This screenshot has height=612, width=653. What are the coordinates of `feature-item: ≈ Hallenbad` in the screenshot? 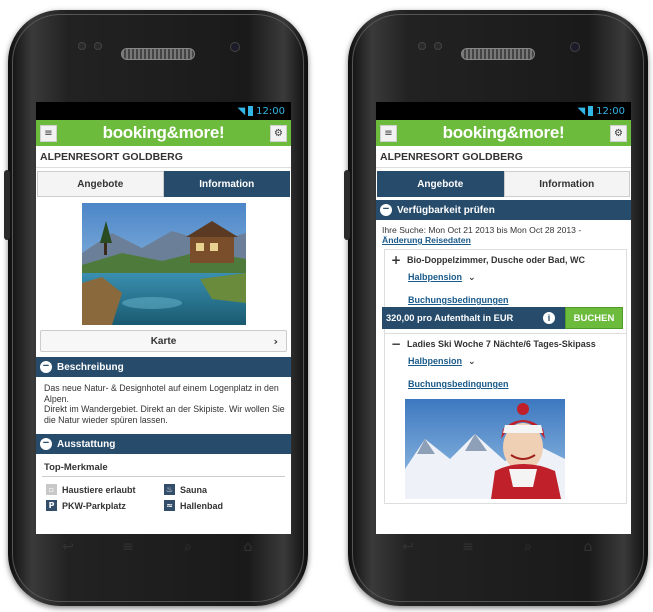 It's located at (223, 505).